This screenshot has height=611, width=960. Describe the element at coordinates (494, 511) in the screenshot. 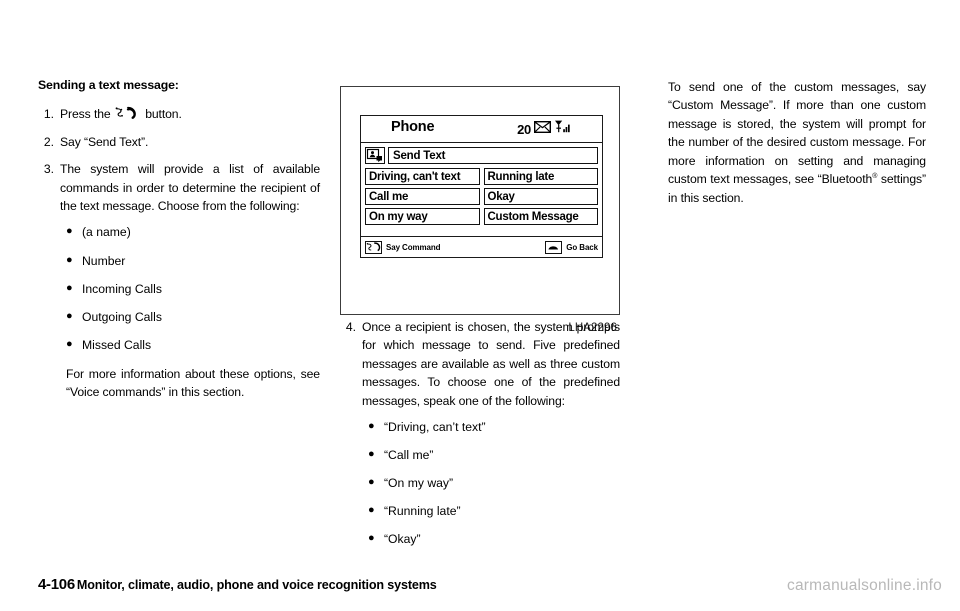

I see `list-item: ● “Running late”` at that location.